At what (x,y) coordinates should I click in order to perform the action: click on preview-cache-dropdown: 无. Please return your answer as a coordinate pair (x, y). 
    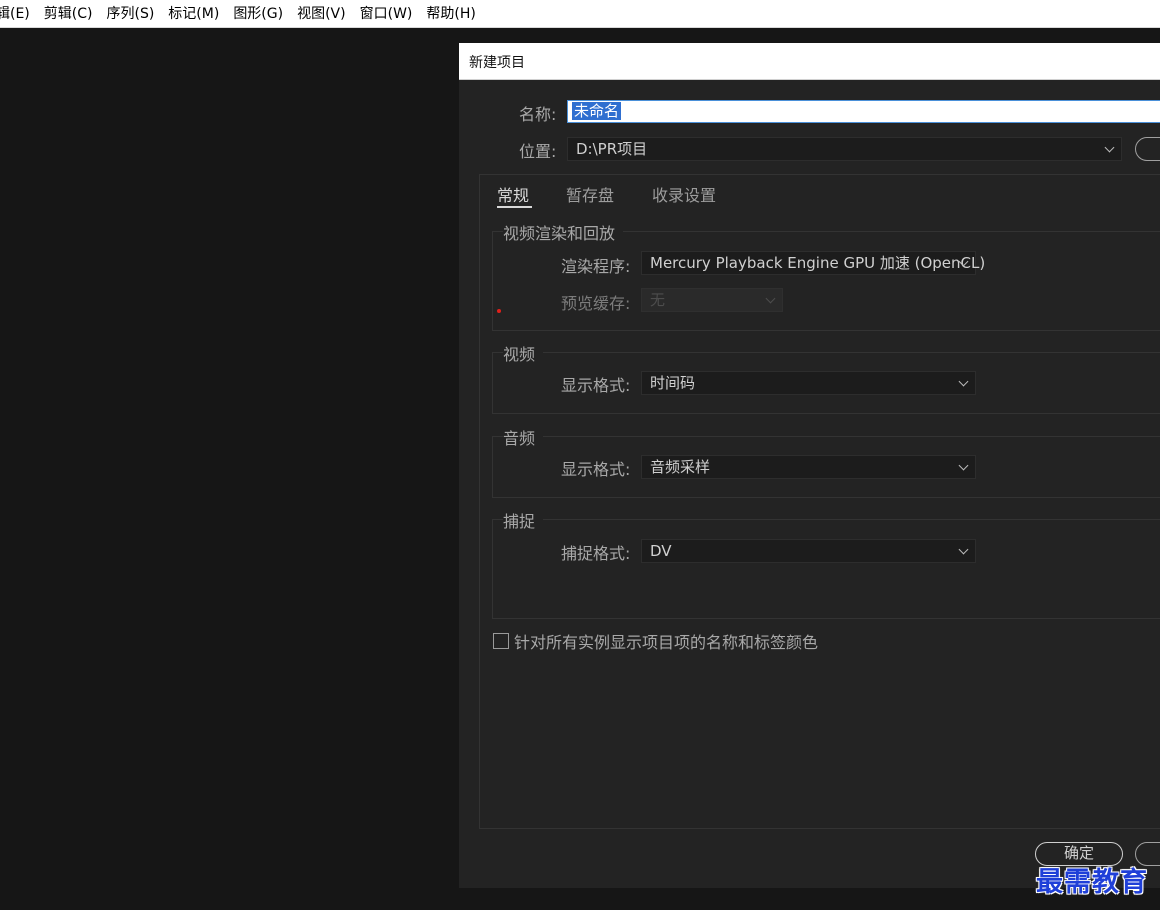
    Looking at the image, I should click on (712, 300).